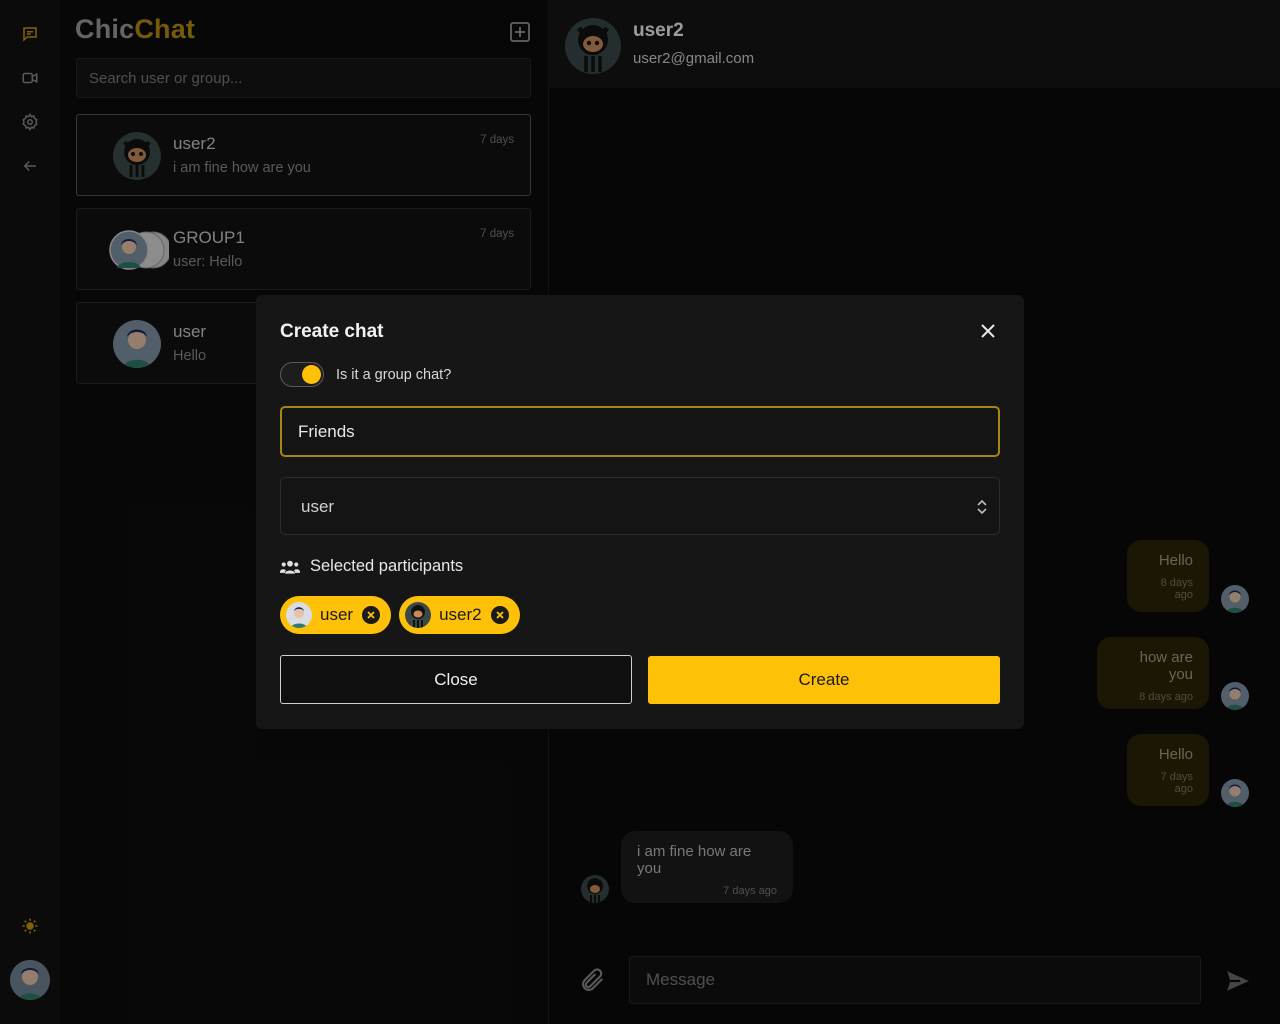  I want to click on group-name-input, so click(640, 431).